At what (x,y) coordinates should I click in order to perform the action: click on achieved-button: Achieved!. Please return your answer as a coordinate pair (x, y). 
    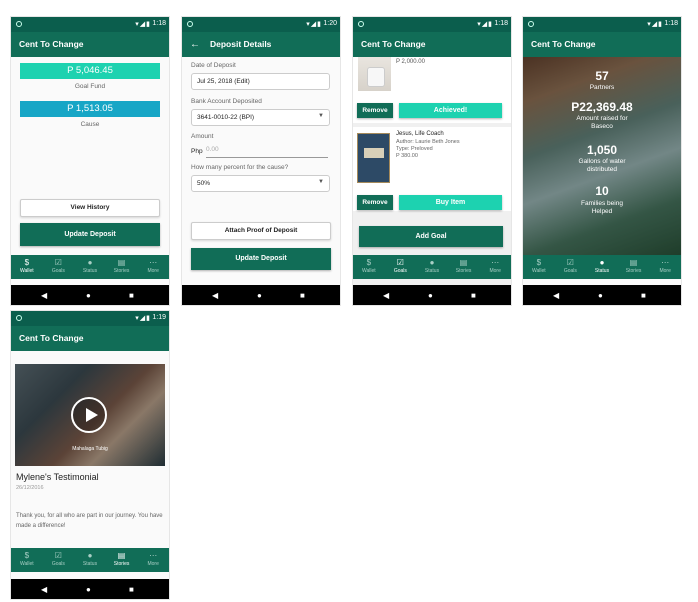
    Looking at the image, I should click on (450, 110).